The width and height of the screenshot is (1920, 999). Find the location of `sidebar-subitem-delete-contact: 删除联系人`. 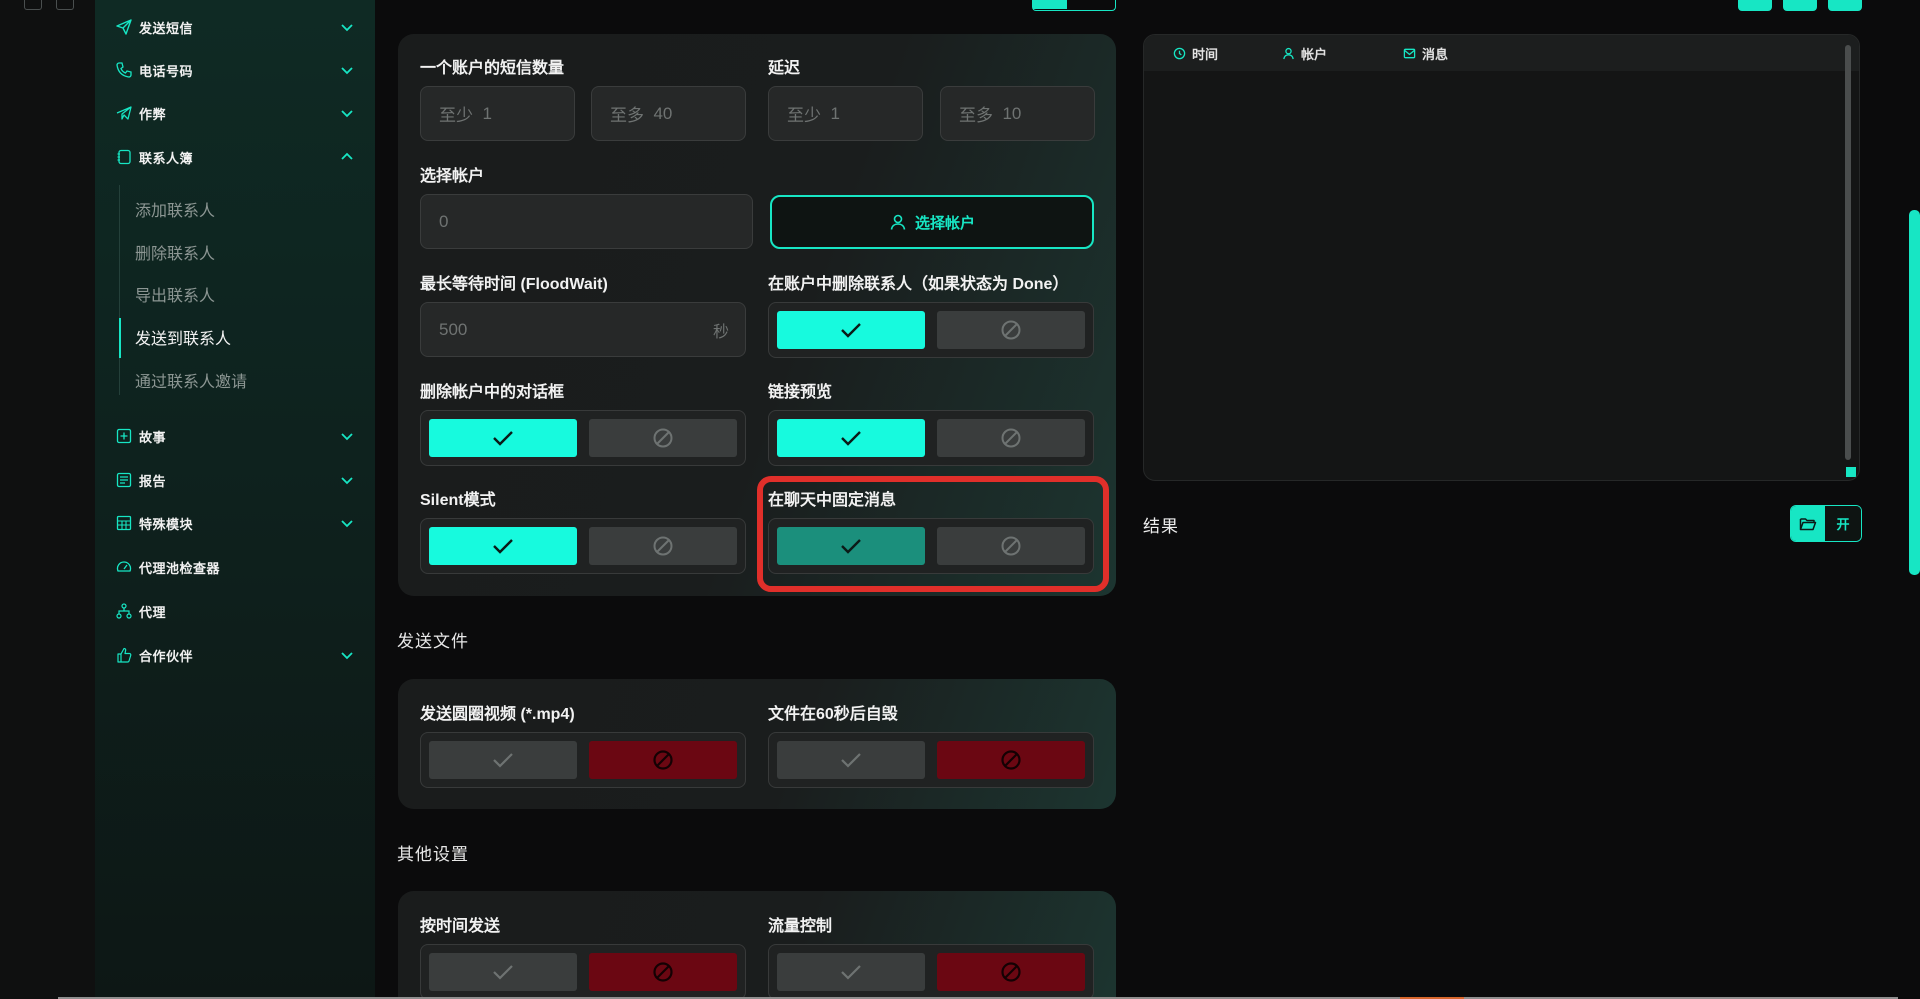

sidebar-subitem-delete-contact: 删除联系人 is located at coordinates (175, 252).